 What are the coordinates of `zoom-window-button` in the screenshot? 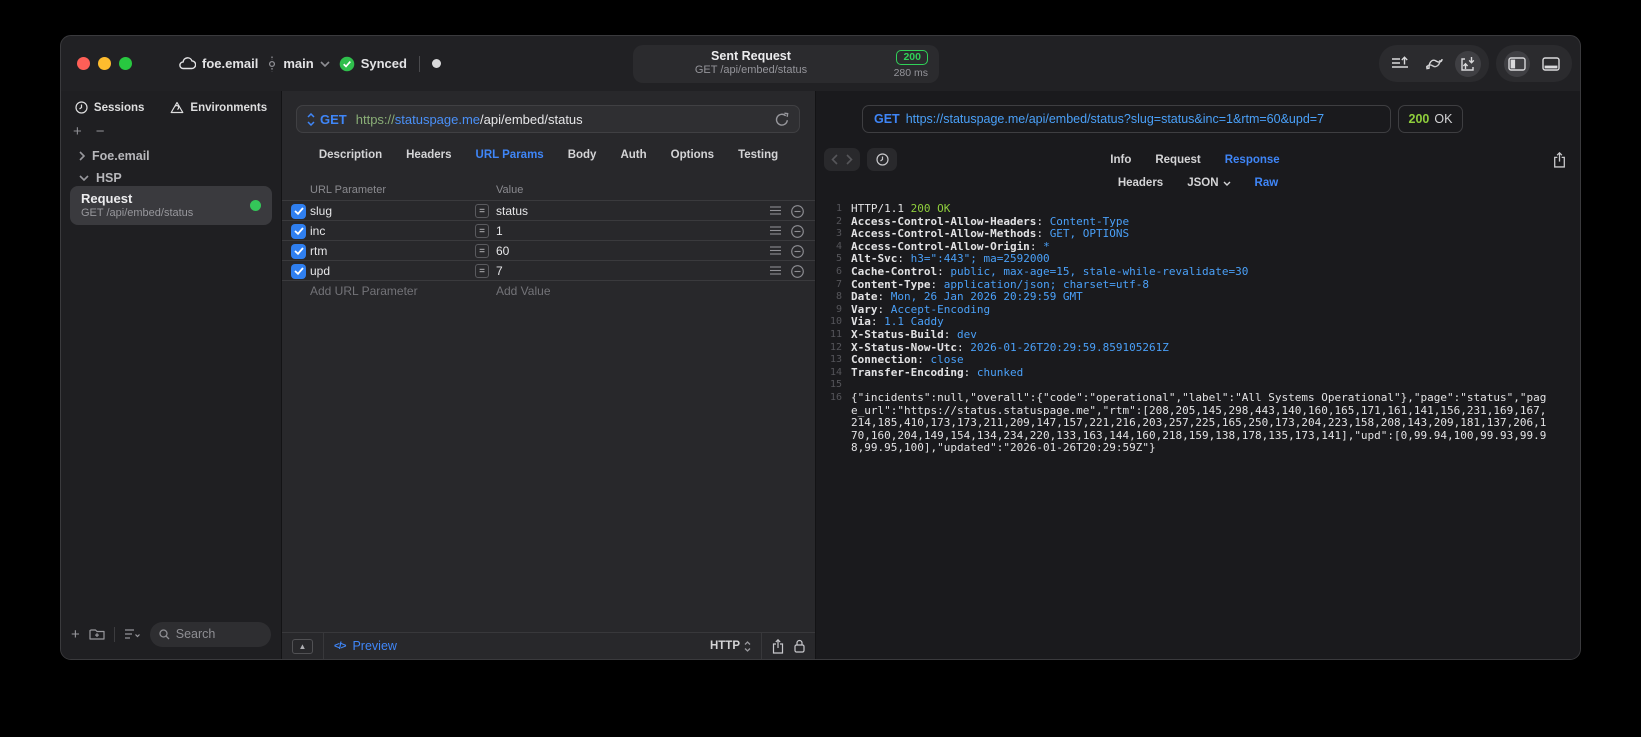 It's located at (125, 63).